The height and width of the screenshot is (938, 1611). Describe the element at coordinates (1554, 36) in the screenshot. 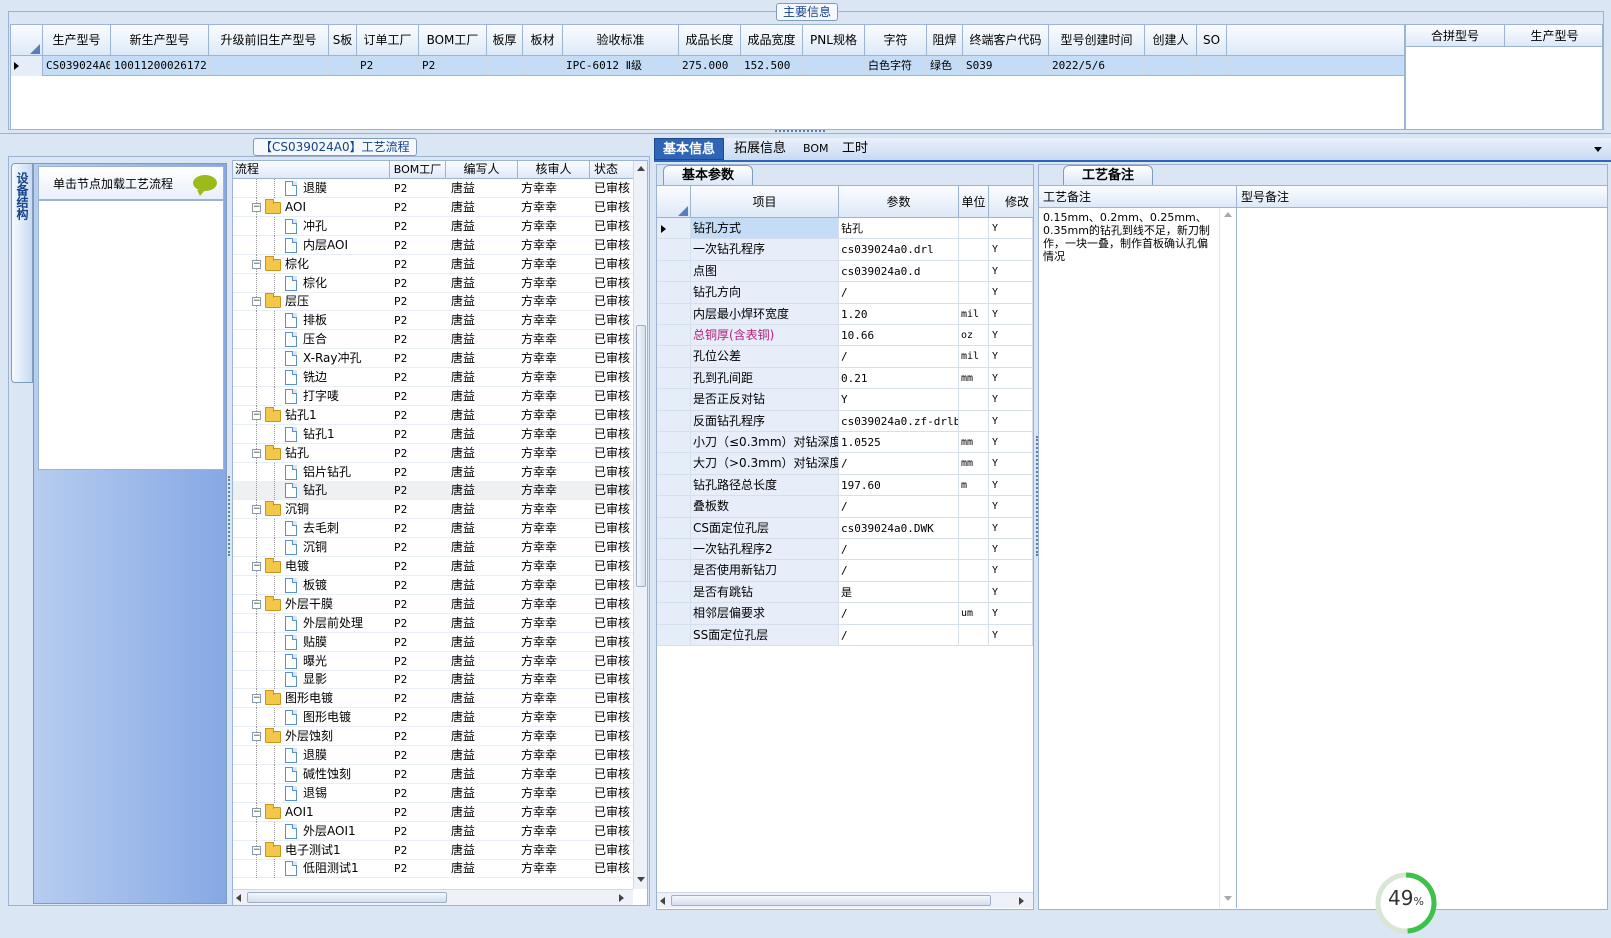

I see `merge-col-prod-model: 生产型号` at that location.